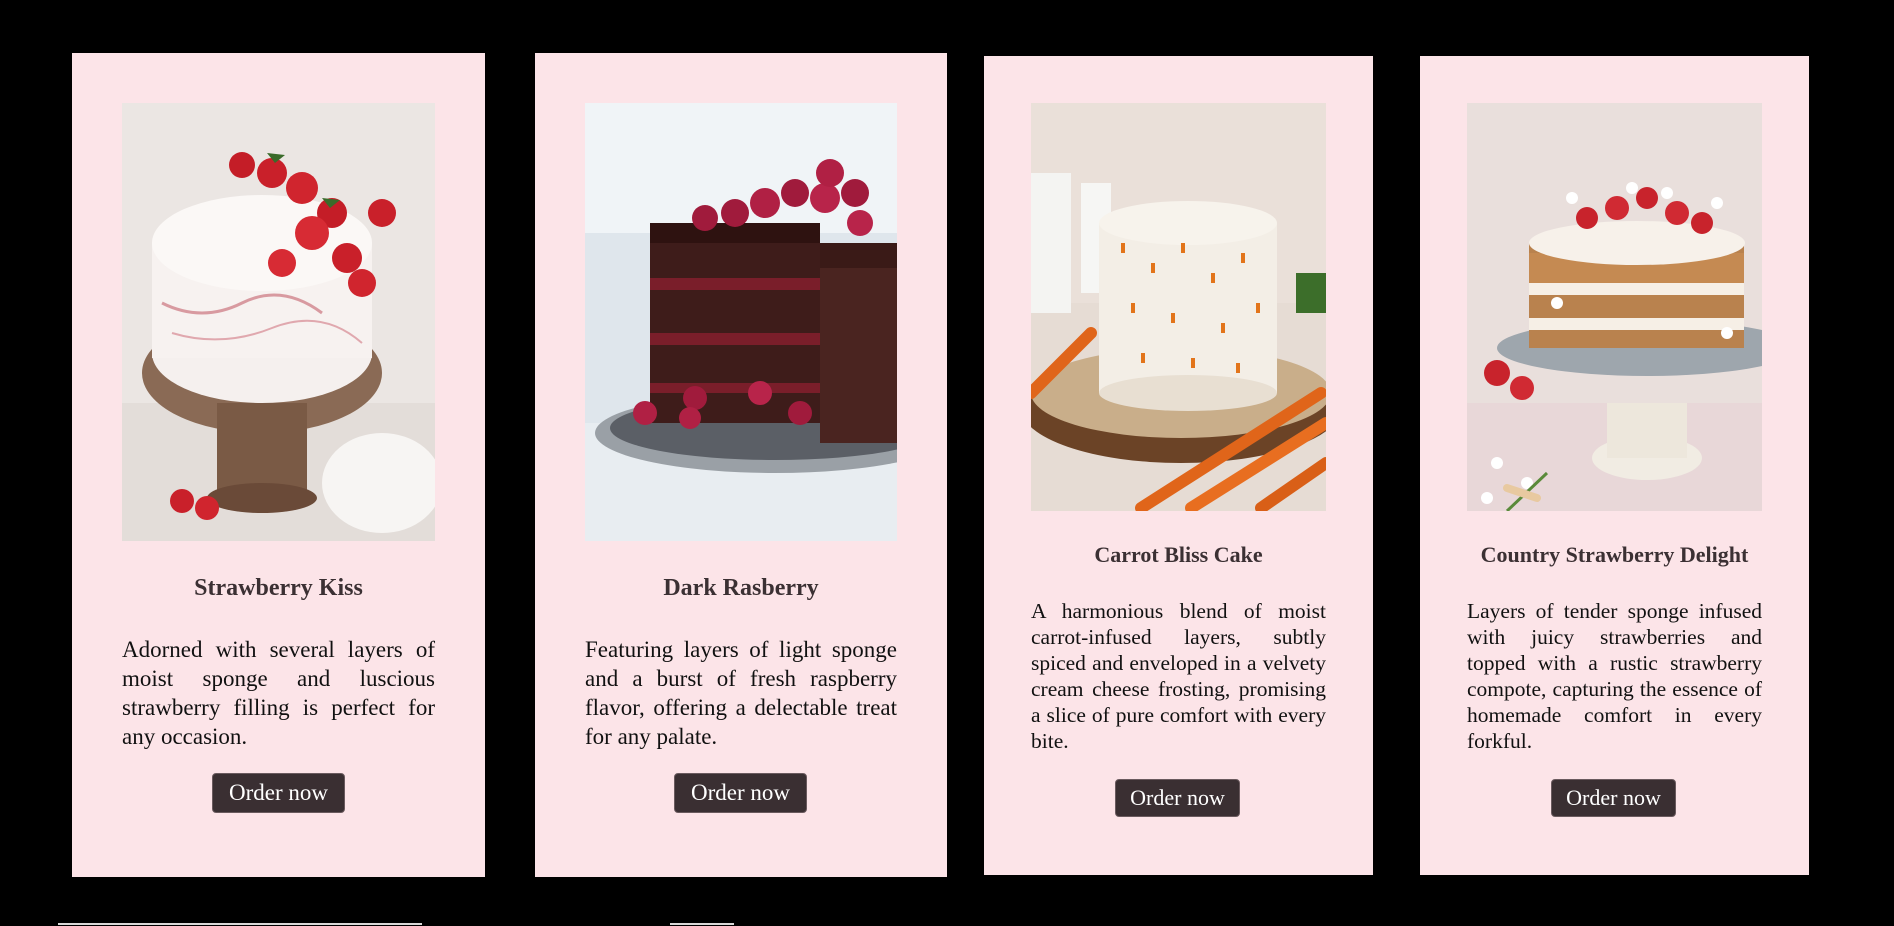 This screenshot has height=926, width=1894. I want to click on naked-strawberry-cake-image, so click(1614, 307).